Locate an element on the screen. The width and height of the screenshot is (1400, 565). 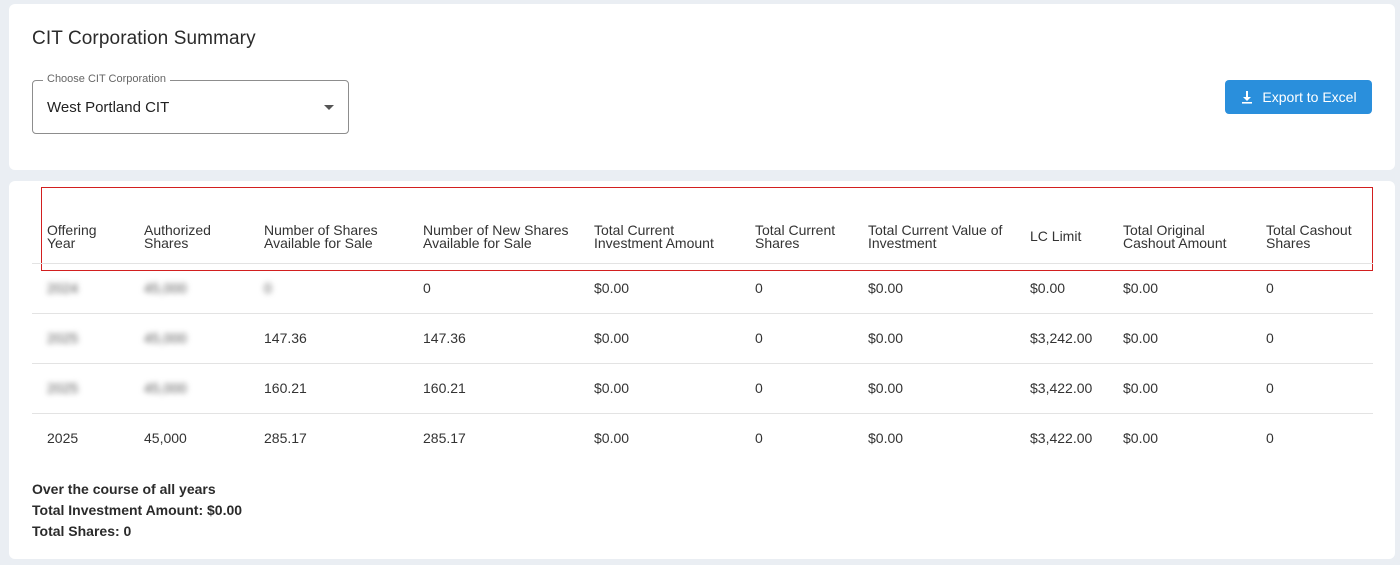
export-to-excel-button: Export to Excel is located at coordinates (1298, 97).